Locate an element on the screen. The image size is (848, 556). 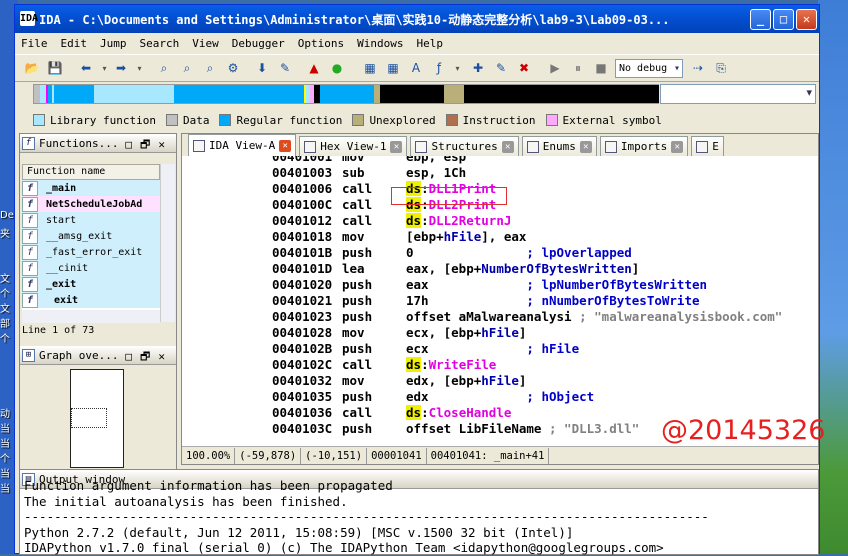
disasm-address: 00401023 is located at coordinates (302, 316).